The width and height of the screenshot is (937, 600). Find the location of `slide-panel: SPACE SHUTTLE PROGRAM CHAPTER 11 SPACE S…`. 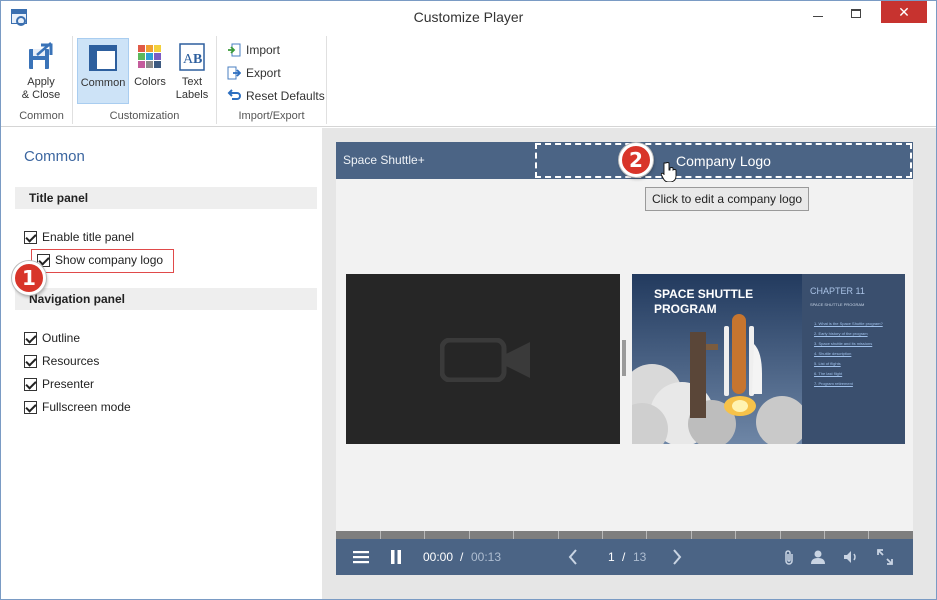

slide-panel: SPACE SHUTTLE PROGRAM CHAPTER 11 SPACE S… is located at coordinates (768, 359).